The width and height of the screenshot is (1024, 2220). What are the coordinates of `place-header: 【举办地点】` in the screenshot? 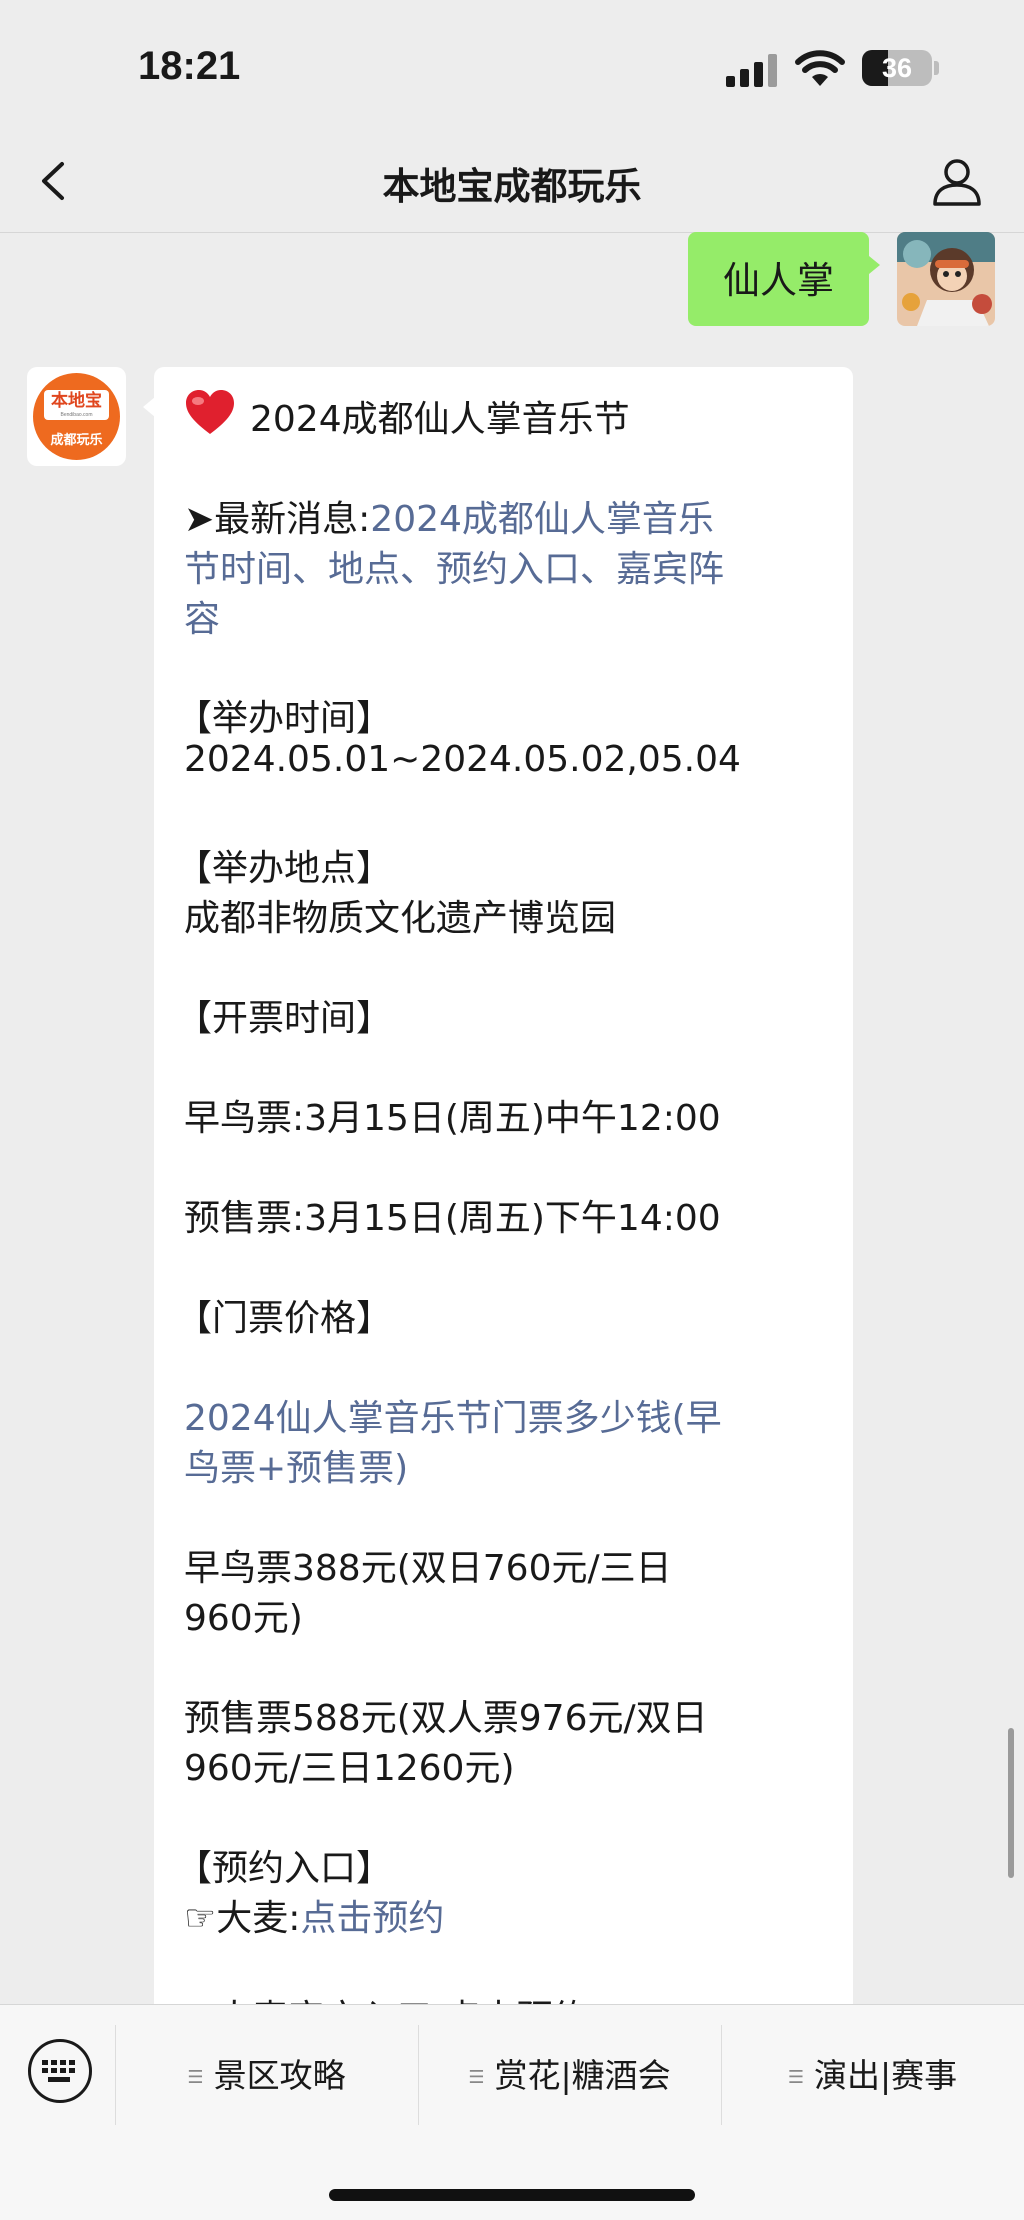 It's located at (284, 868).